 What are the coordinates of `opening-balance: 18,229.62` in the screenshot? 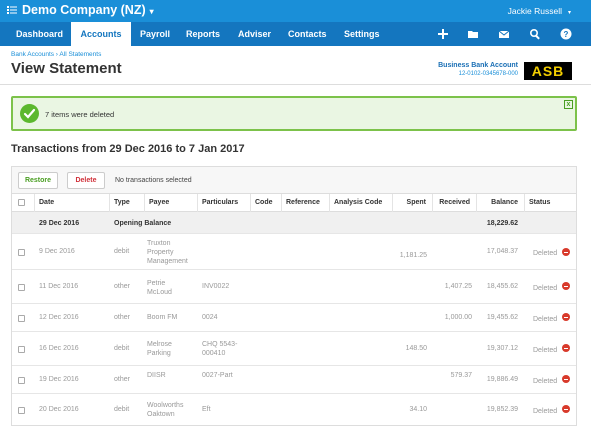 It's located at (502, 223).